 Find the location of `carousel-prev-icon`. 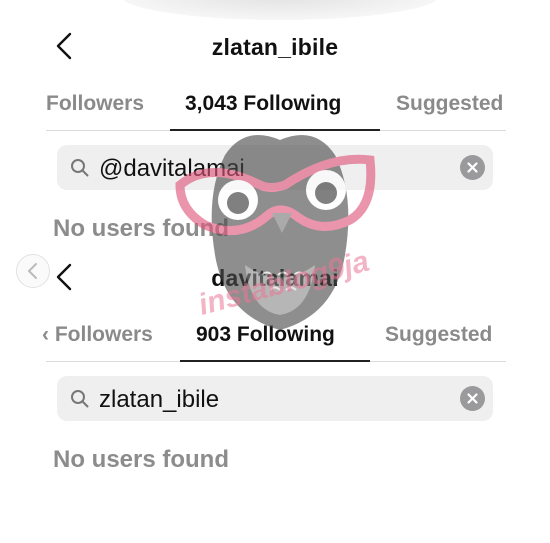

carousel-prev-icon is located at coordinates (32, 271).